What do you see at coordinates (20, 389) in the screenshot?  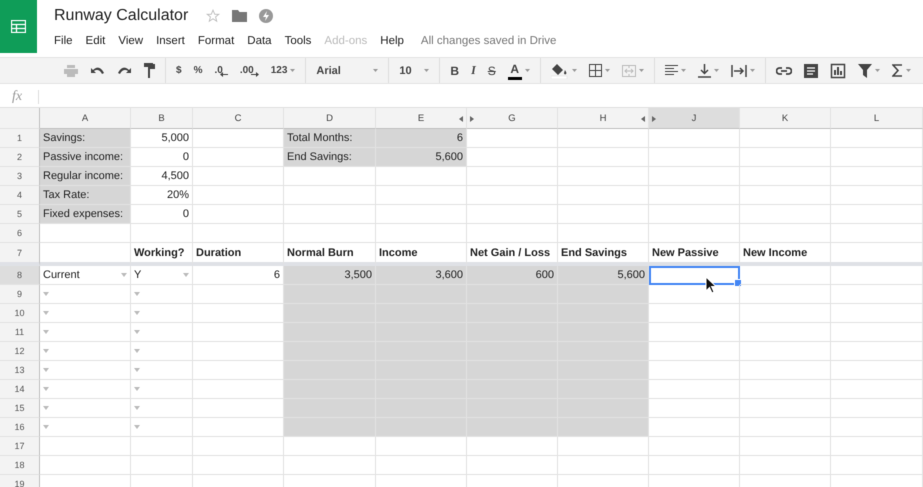 I see `row-header: 14` at bounding box center [20, 389].